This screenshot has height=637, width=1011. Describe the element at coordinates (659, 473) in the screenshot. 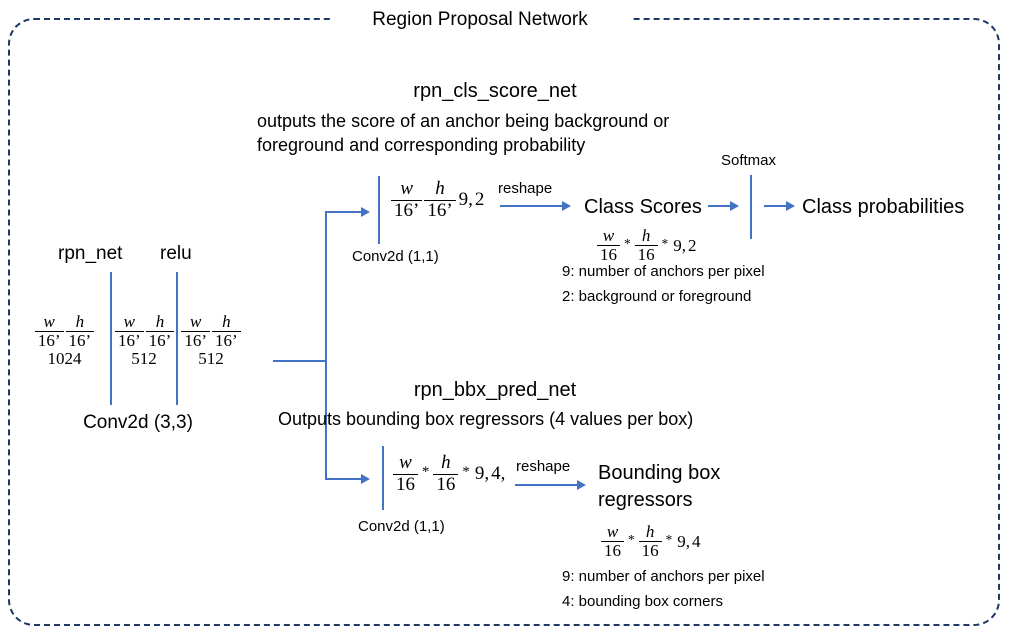

I see `bbox-output-label-line1: Bounding box` at that location.